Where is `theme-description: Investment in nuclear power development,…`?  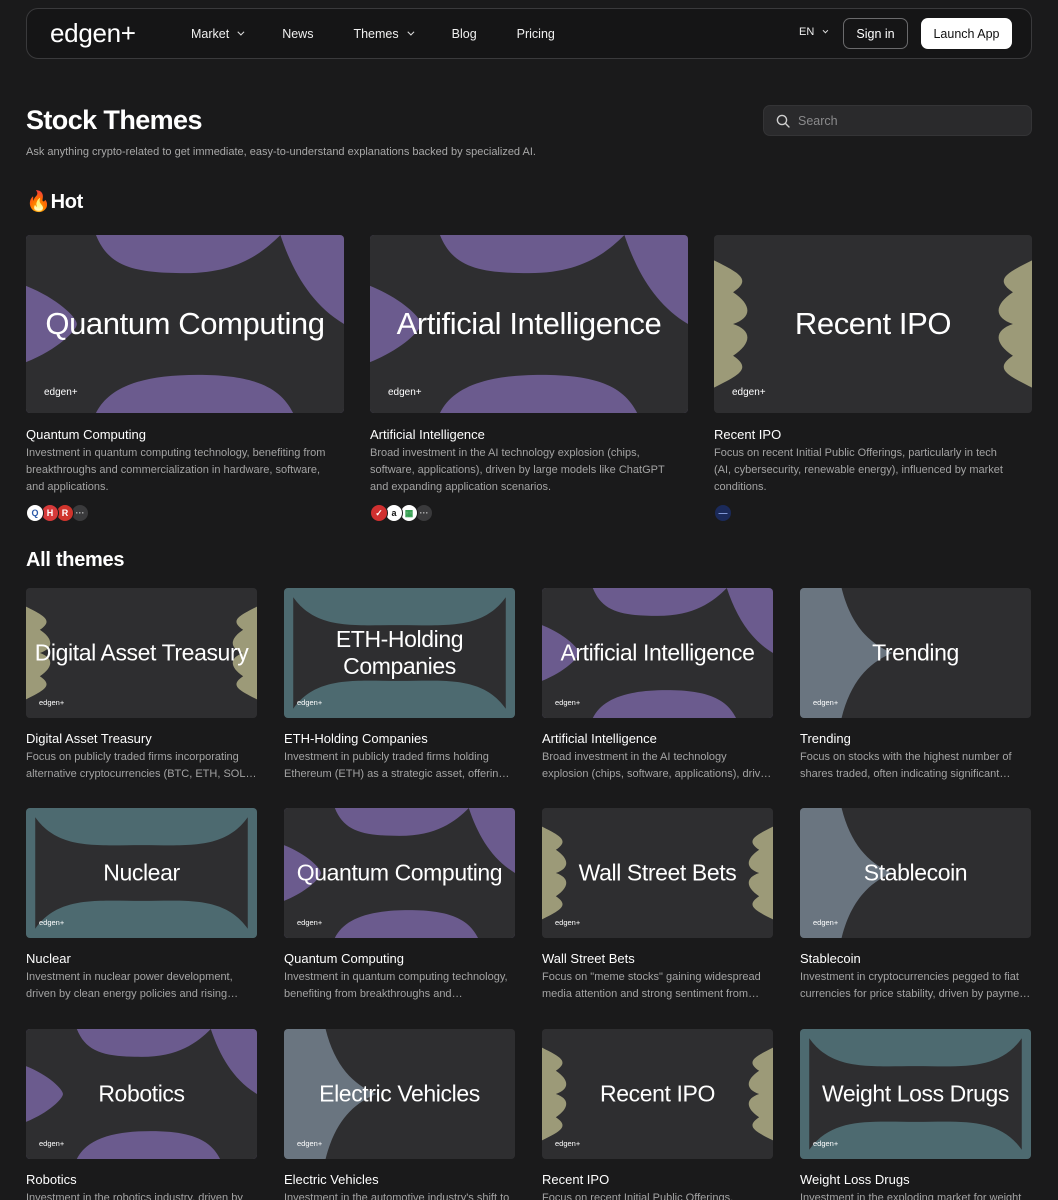 theme-description: Investment in nuclear power development,… is located at coordinates (129, 985).